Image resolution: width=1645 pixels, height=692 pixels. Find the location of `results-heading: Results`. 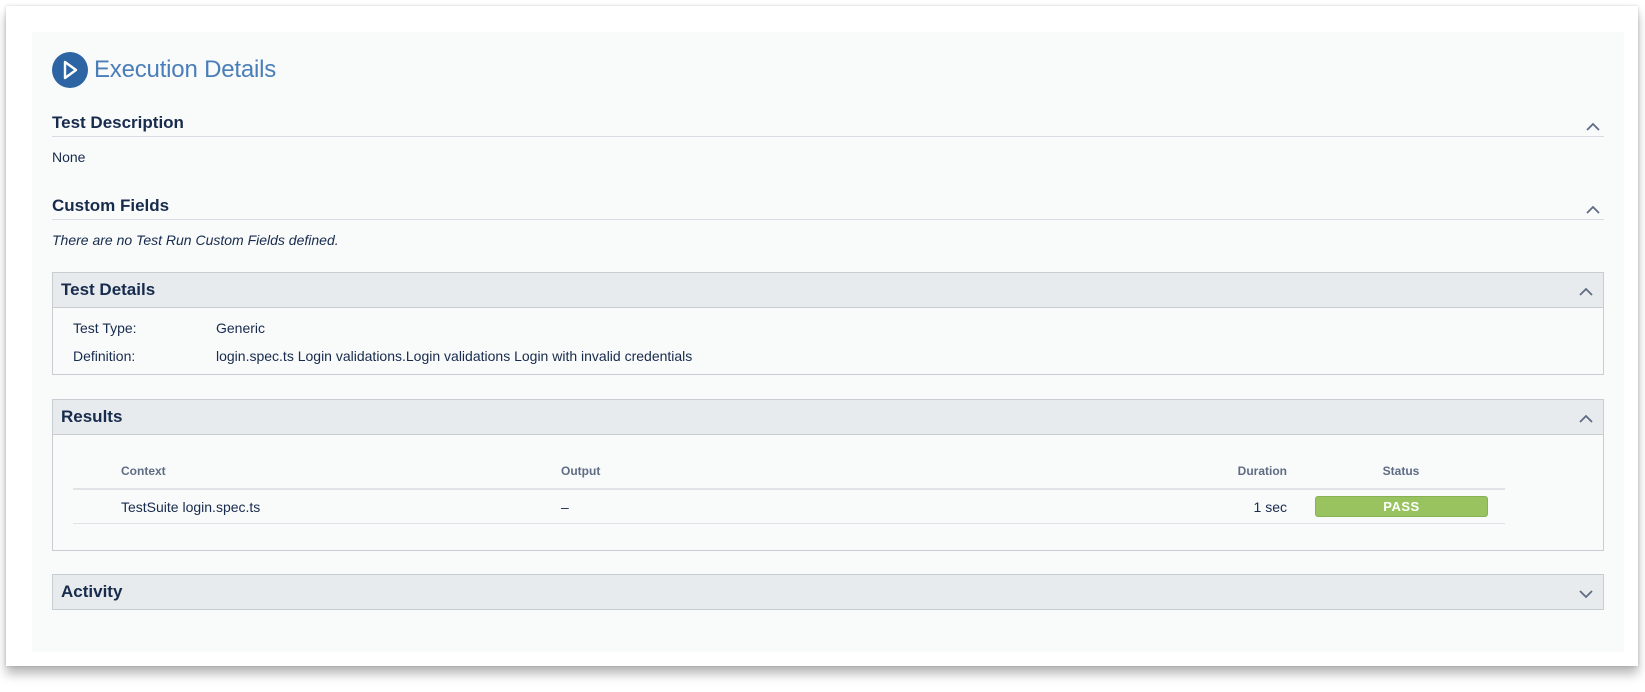

results-heading: Results is located at coordinates (92, 416).